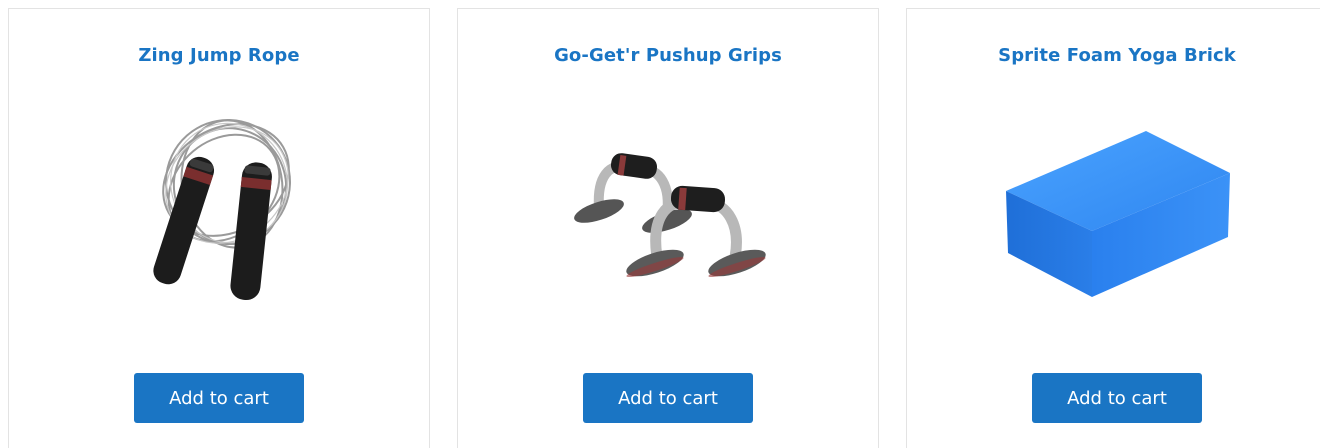 The height and width of the screenshot is (448, 1320). Describe the element at coordinates (1113, 55) in the screenshot. I see `product-title-link: Sprite Foam Yoga Brick` at that location.